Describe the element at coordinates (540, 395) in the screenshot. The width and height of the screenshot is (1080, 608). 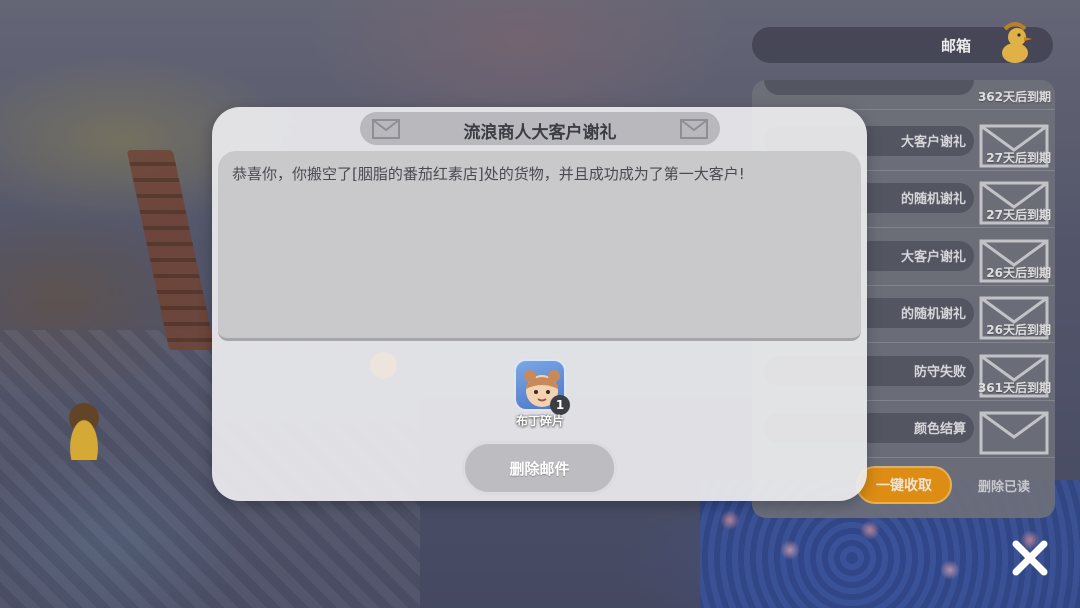
I see `reward-item: 1 布丁碎片` at that location.